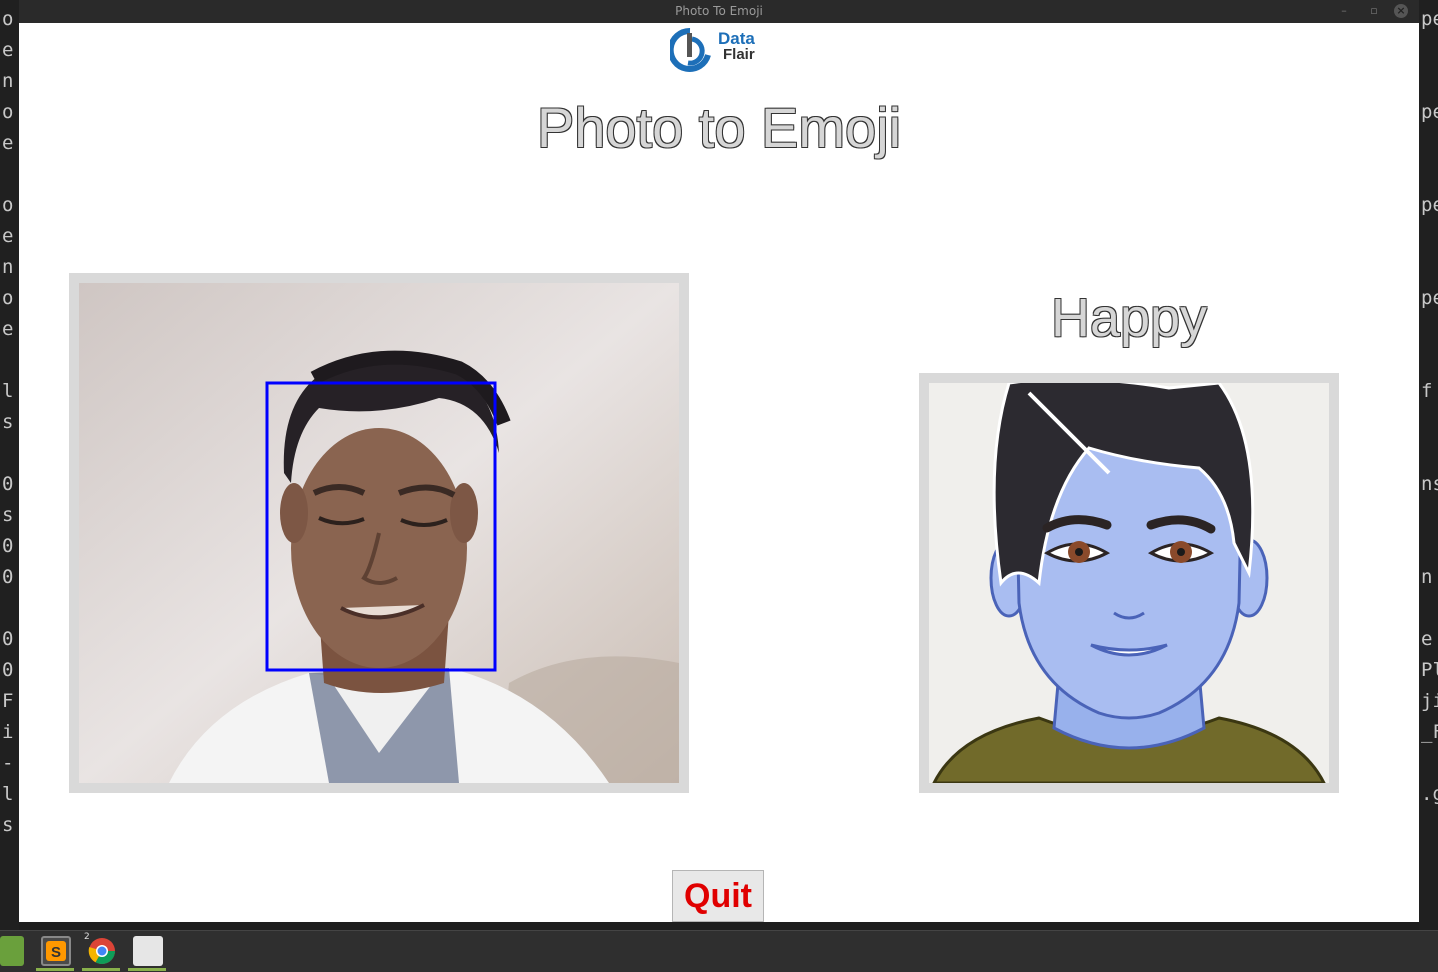  Describe the element at coordinates (1401, 11) in the screenshot. I see `close-icon: ×` at that location.